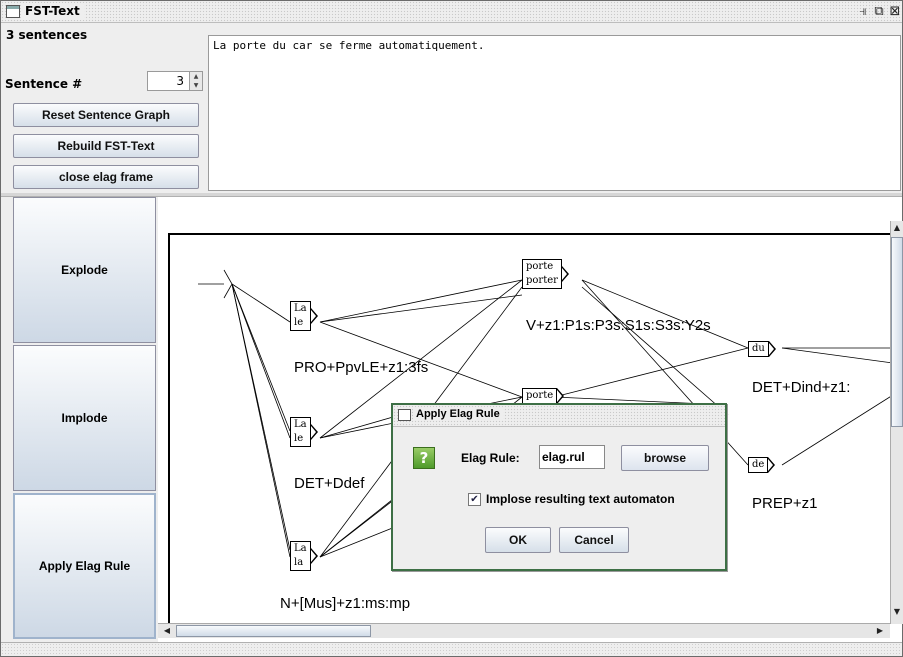 This screenshot has height=657, width=903. What do you see at coordinates (490, 458) in the screenshot?
I see `elag-rule-label: Elag Rule:` at bounding box center [490, 458].